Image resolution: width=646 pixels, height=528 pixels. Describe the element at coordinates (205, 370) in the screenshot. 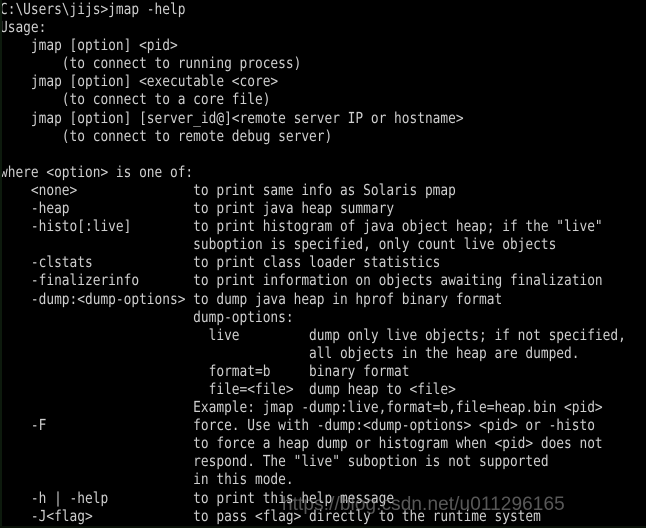

I see `console-line: format=b binary format` at that location.